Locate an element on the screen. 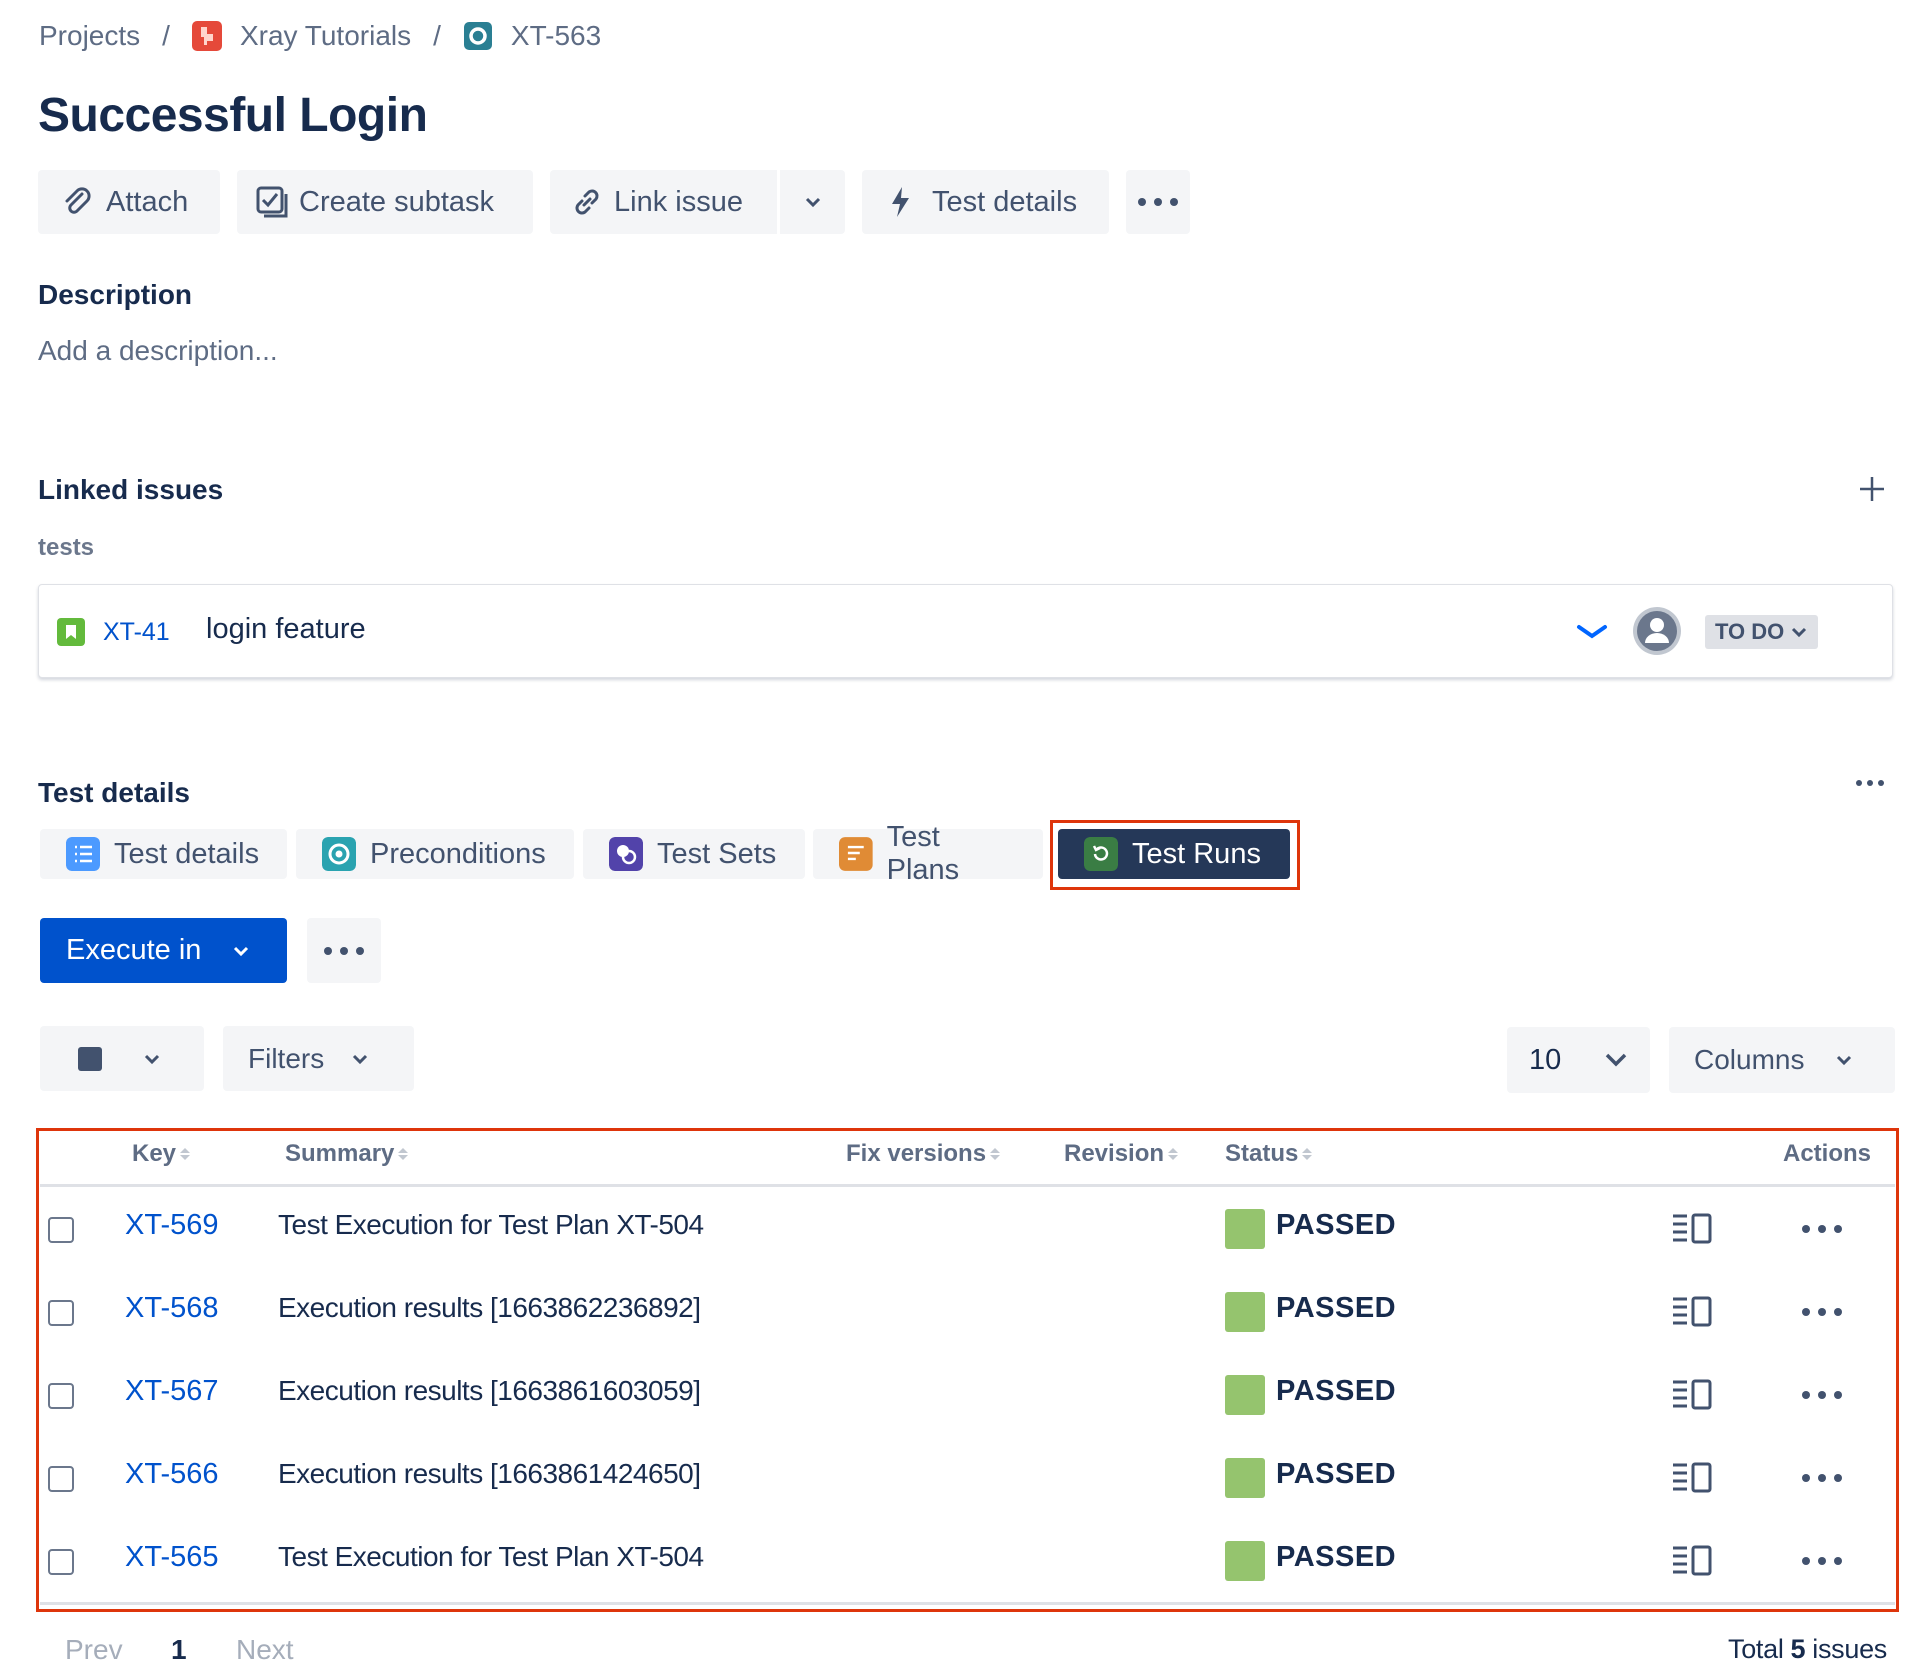  more-actions-button is located at coordinates (1158, 202).